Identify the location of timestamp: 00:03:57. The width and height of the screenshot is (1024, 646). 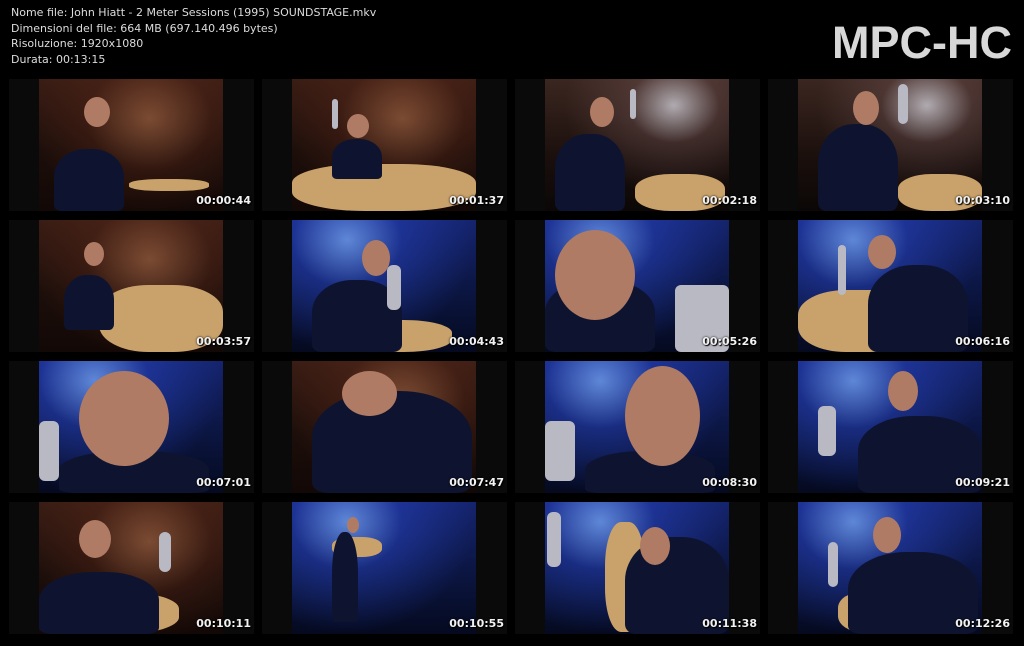
(223, 341).